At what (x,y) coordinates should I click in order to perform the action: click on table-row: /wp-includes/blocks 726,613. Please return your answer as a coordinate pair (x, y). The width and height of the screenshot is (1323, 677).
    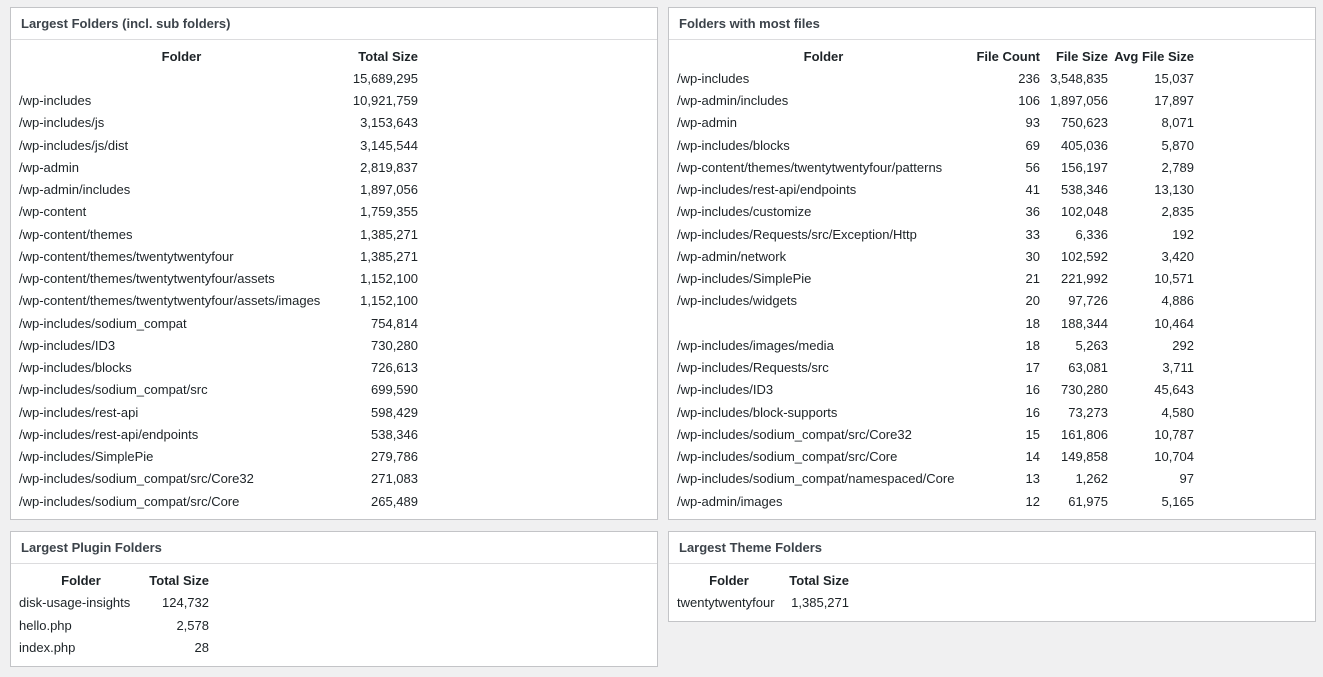
    Looking at the image, I should click on (218, 368).